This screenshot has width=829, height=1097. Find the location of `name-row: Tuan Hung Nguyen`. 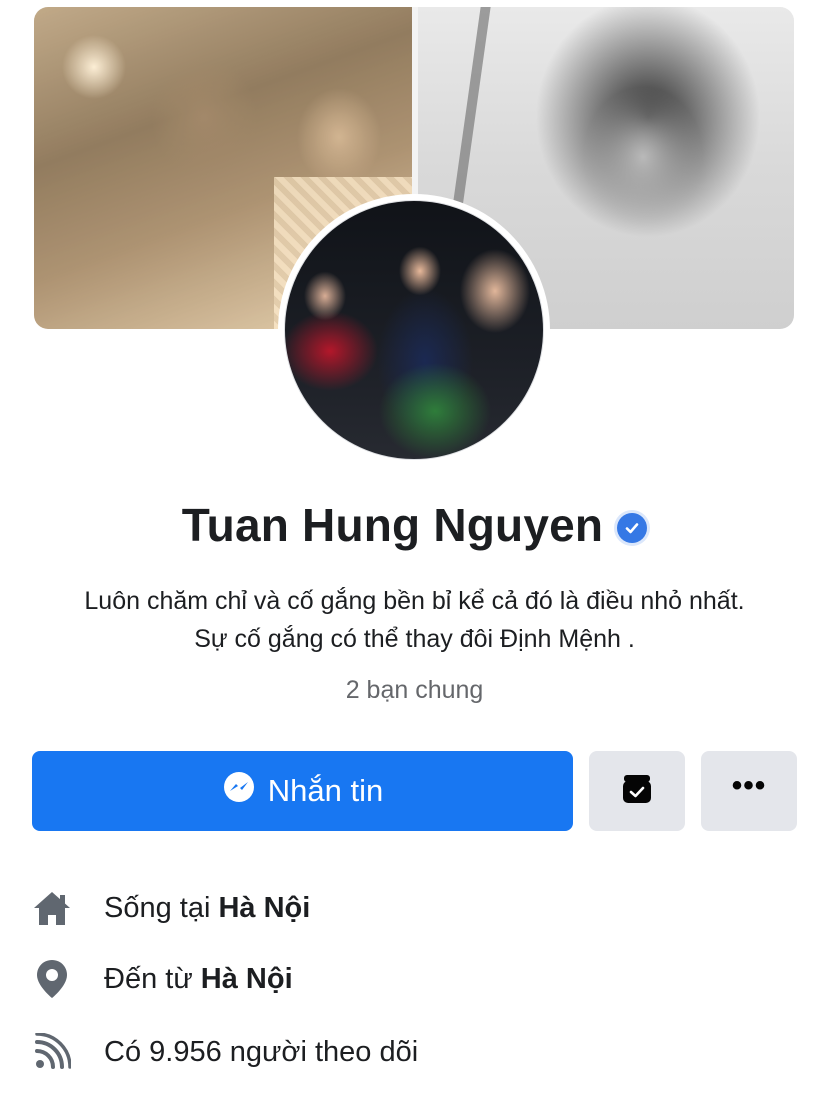

name-row: Tuan Hung Nguyen is located at coordinates (414, 525).